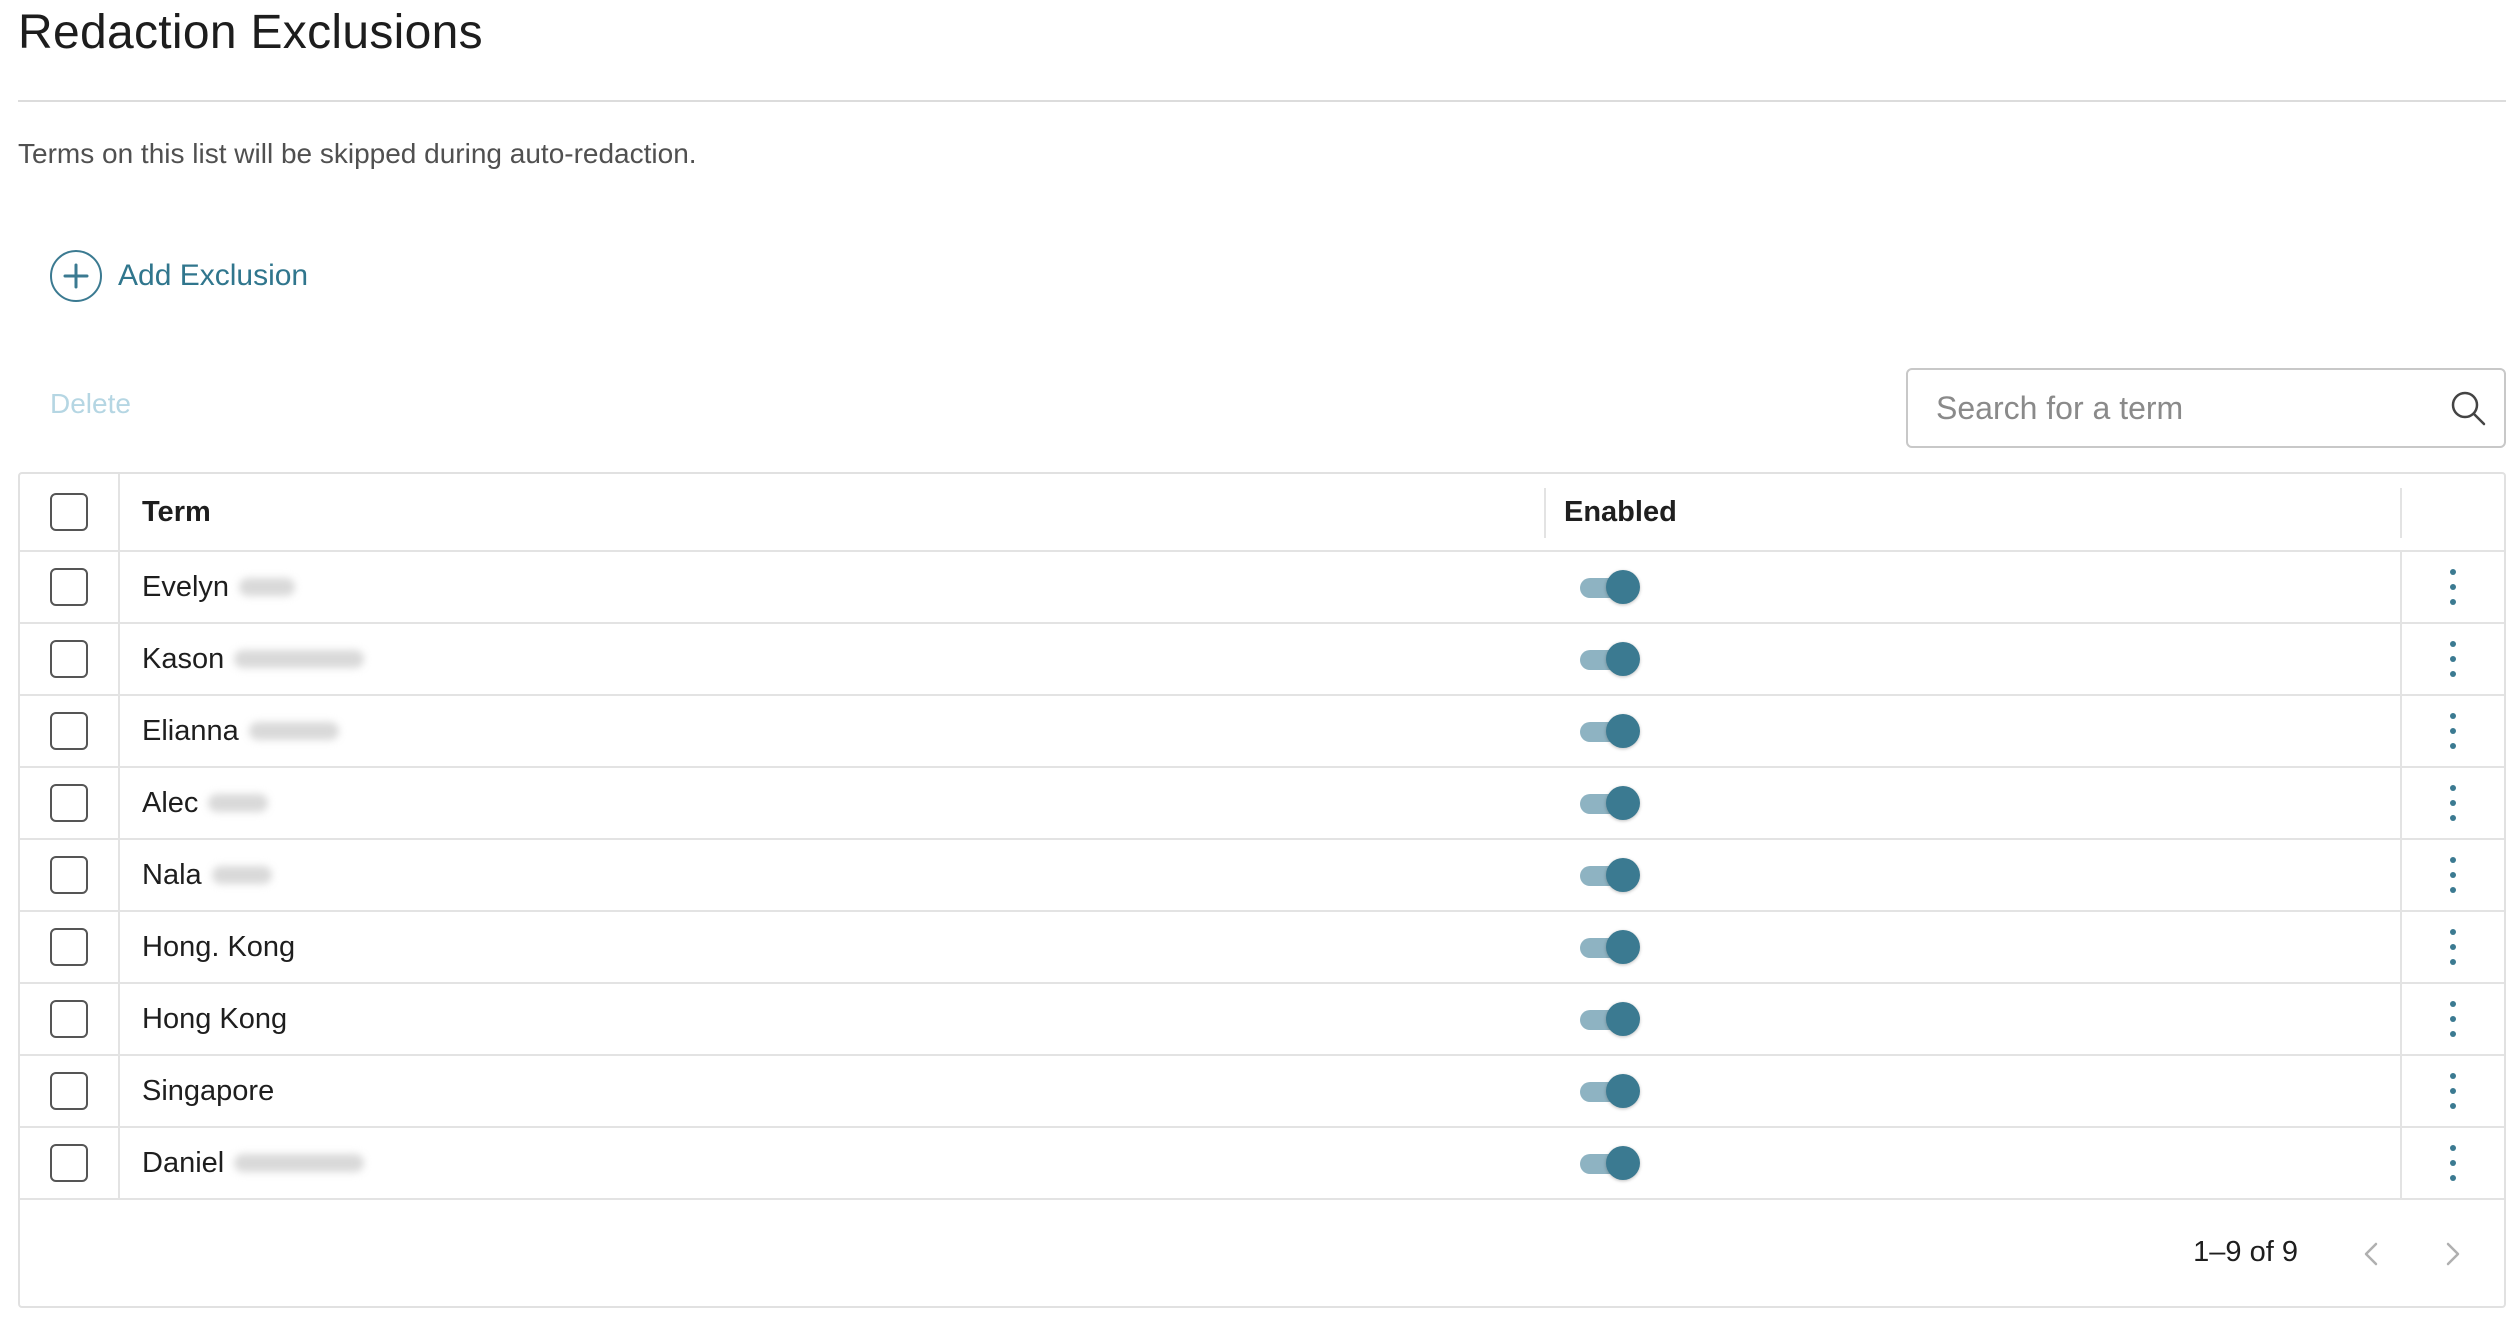  What do you see at coordinates (2191, 408) in the screenshot?
I see `search-input` at bounding box center [2191, 408].